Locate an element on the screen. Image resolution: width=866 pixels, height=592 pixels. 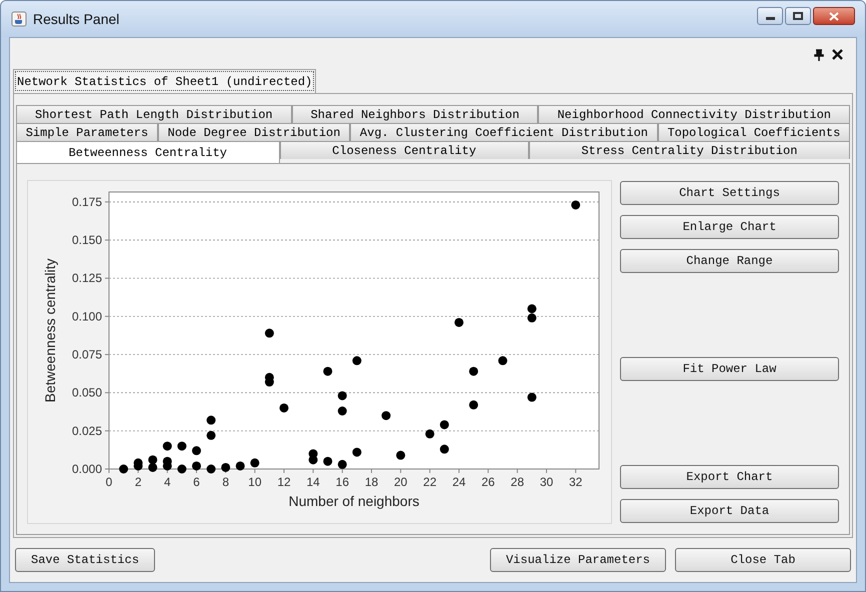
maximize-icon is located at coordinates (798, 16).